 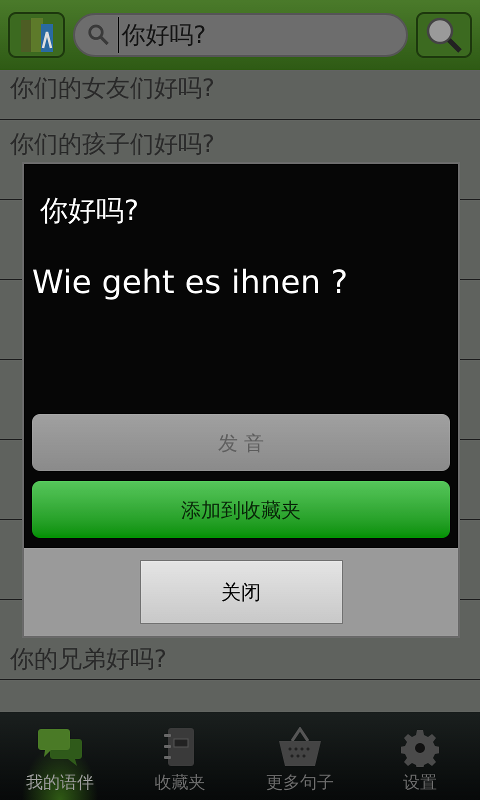 What do you see at coordinates (180, 746) in the screenshot?
I see `notebook-icon` at bounding box center [180, 746].